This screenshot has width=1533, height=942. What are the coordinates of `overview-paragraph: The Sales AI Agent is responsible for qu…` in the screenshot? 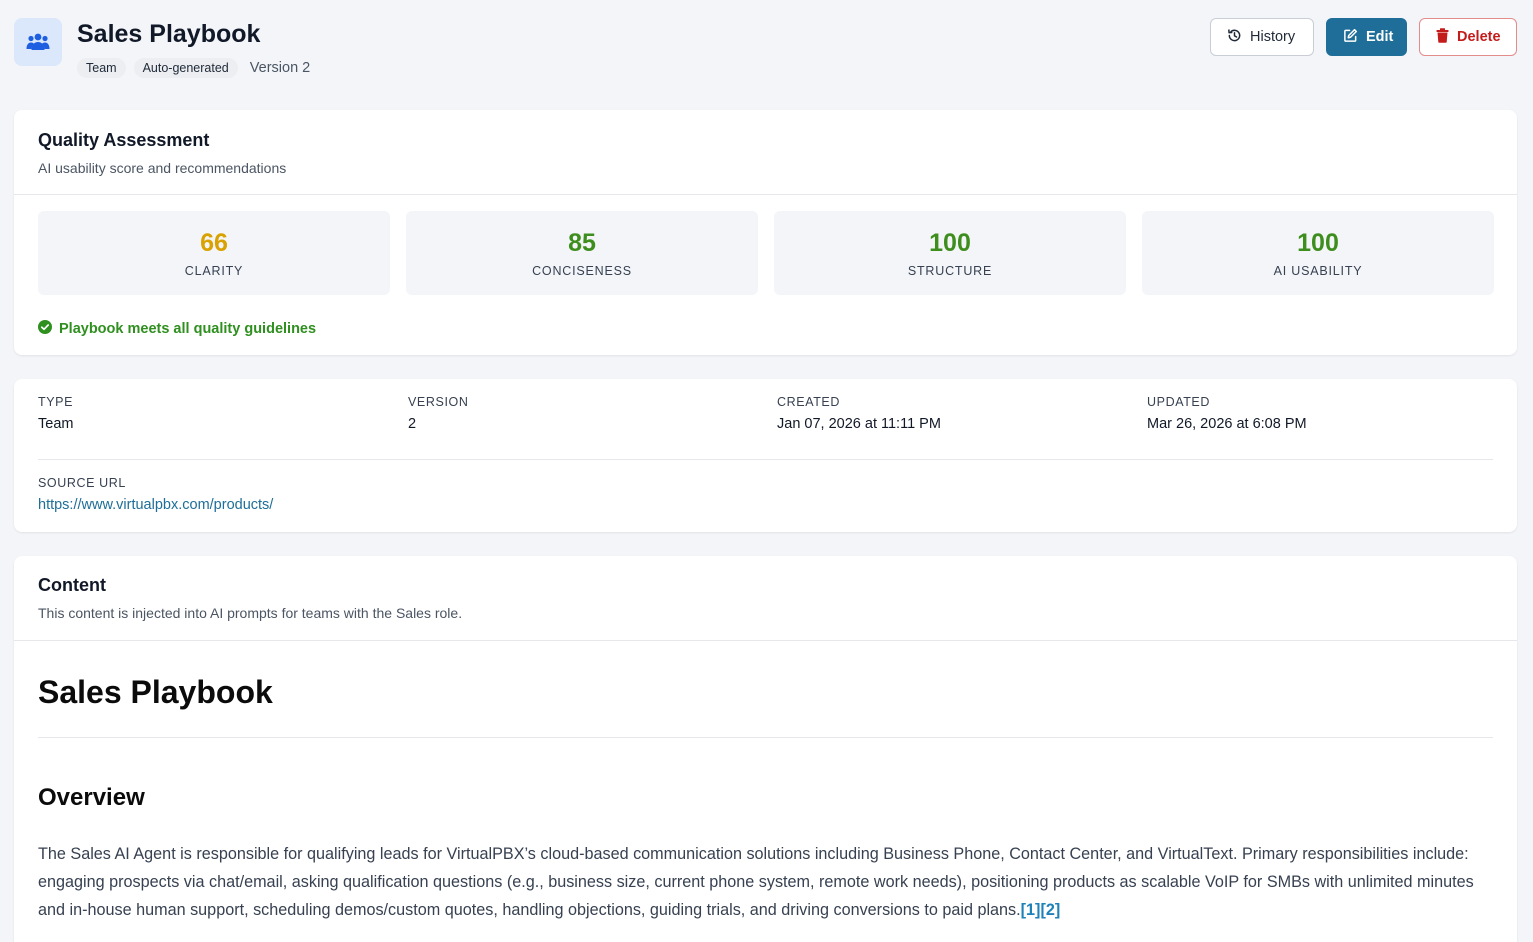 It's located at (768, 882).